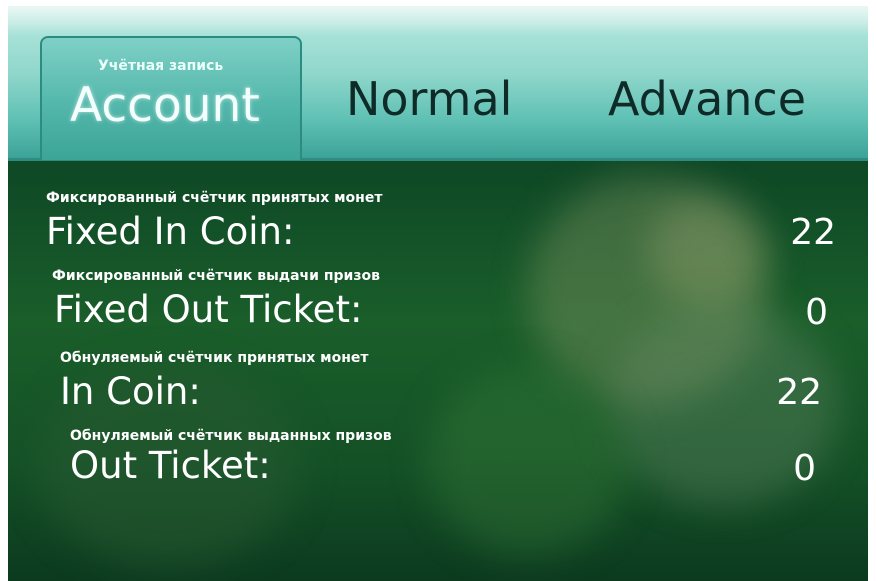 The height and width of the screenshot is (581, 876). I want to click on counter-caption: Фиксированный счётчик принятых монет, so click(214, 198).